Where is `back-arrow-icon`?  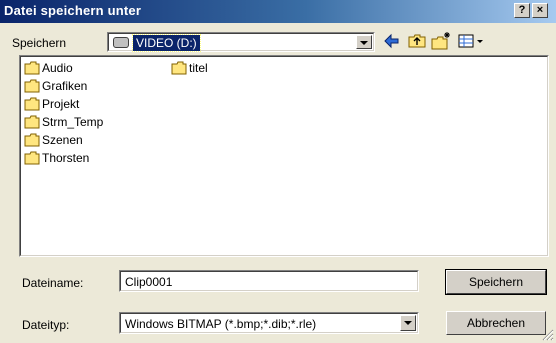
back-arrow-icon is located at coordinates (392, 41).